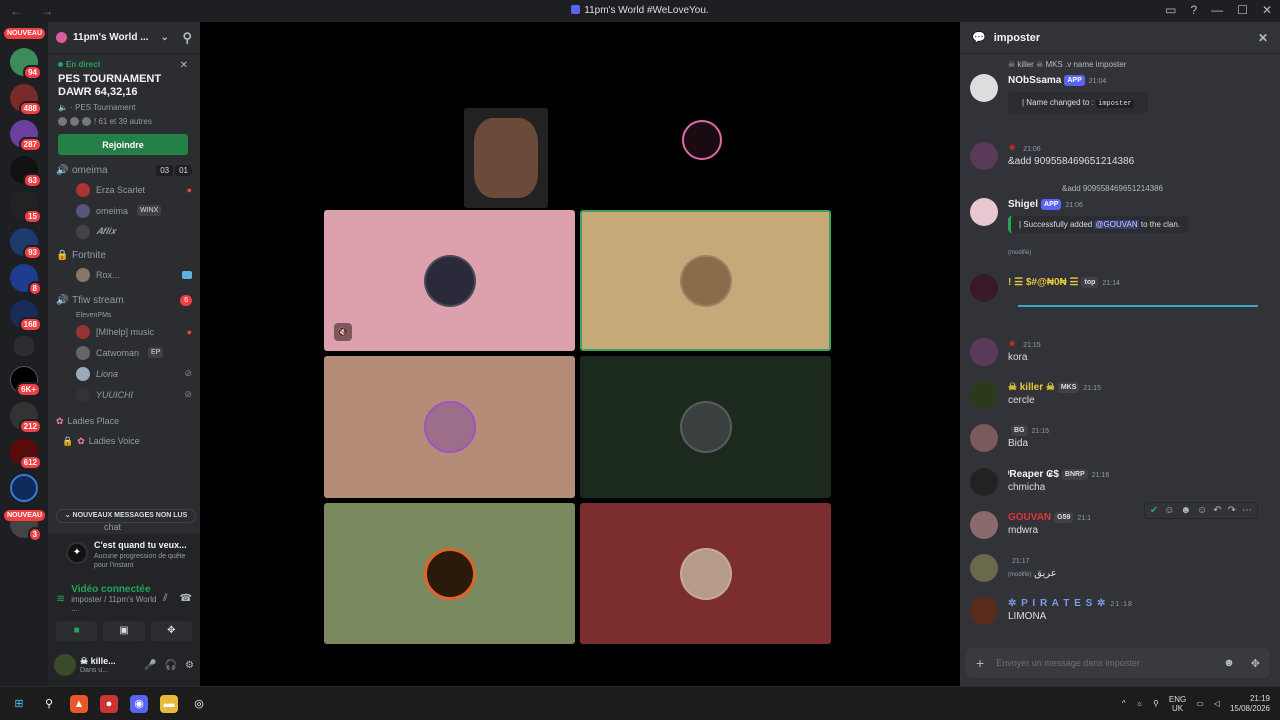  I want to click on voice-channel-omeima: 🔊 omeima 03 01, so click(124, 170).